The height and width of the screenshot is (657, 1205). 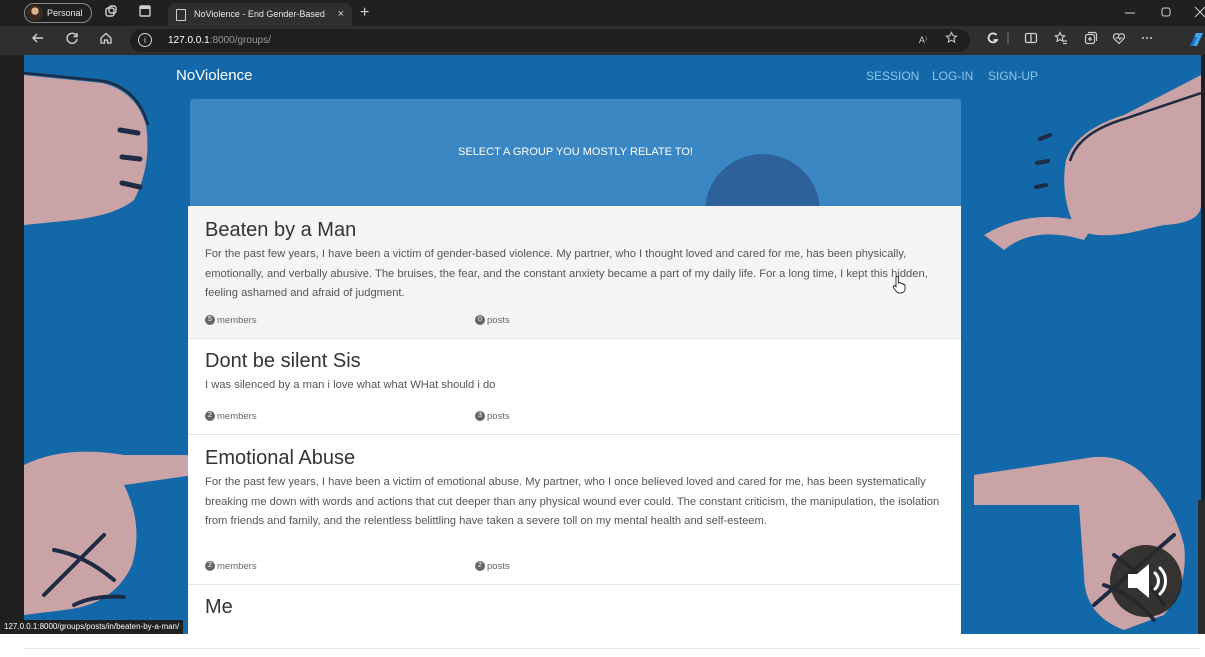 I want to click on browser-essentials-icon, so click(x=1119, y=40).